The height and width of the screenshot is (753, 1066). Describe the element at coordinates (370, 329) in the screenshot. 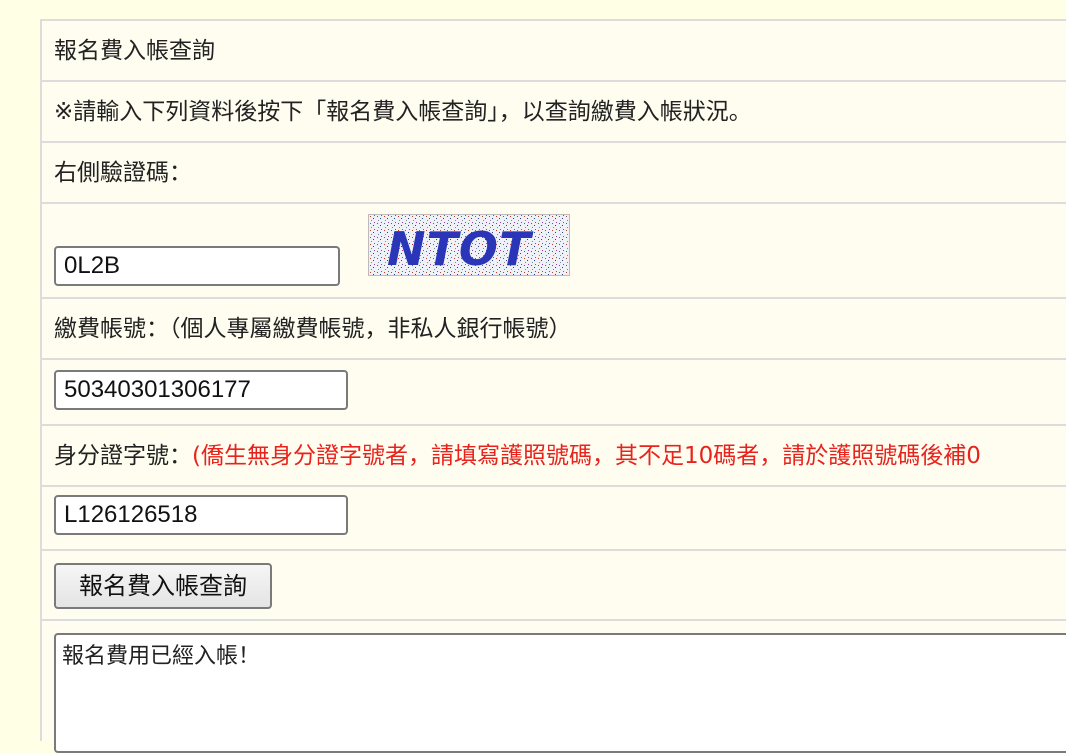

I see `account-note: （個人專屬繳費帳號，非私人銀行帳號）` at that location.